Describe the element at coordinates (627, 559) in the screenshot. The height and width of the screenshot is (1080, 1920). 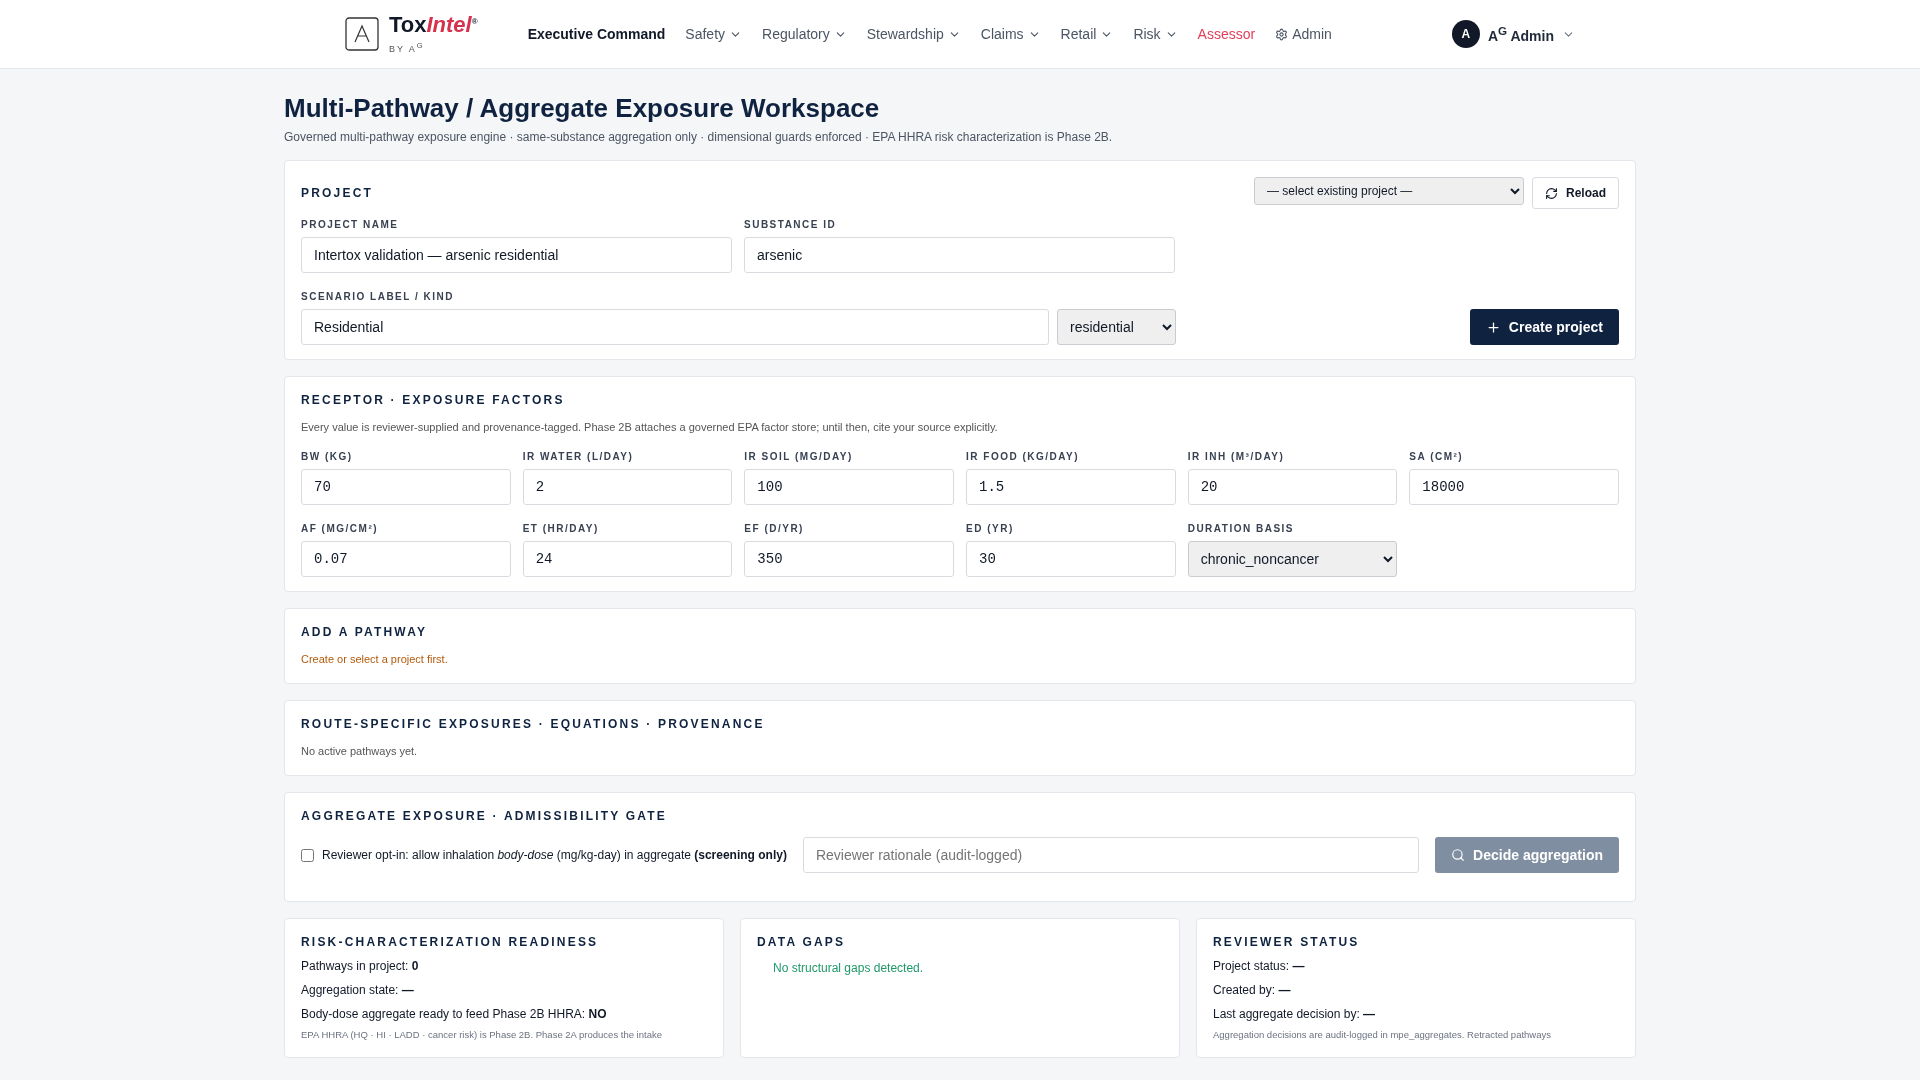
I see `factor-field: 24` at that location.